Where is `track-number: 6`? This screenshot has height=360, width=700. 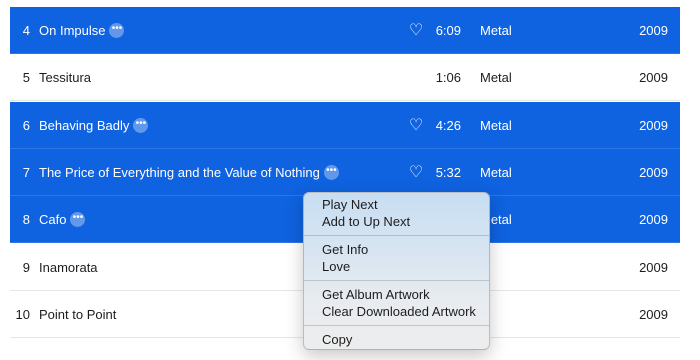
track-number: 6 is located at coordinates (26, 125).